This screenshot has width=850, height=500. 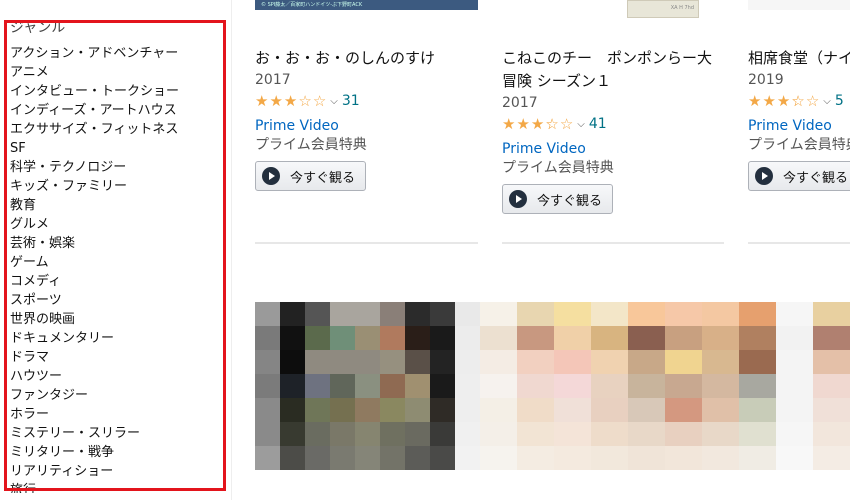 What do you see at coordinates (94, 243) in the screenshot?
I see `genre-item: 芸術・娯楽` at bounding box center [94, 243].